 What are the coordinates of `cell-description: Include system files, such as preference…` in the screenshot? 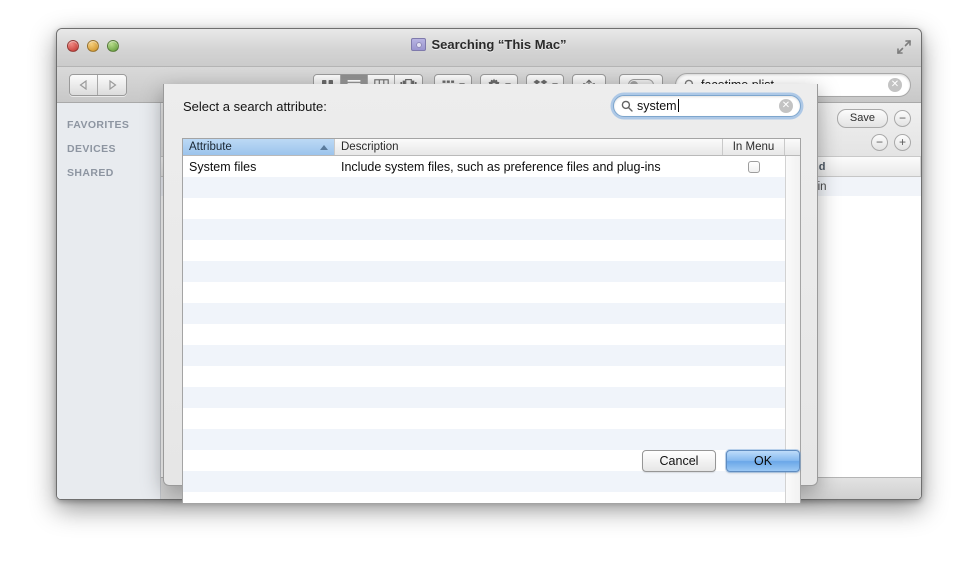 It's located at (501, 166).